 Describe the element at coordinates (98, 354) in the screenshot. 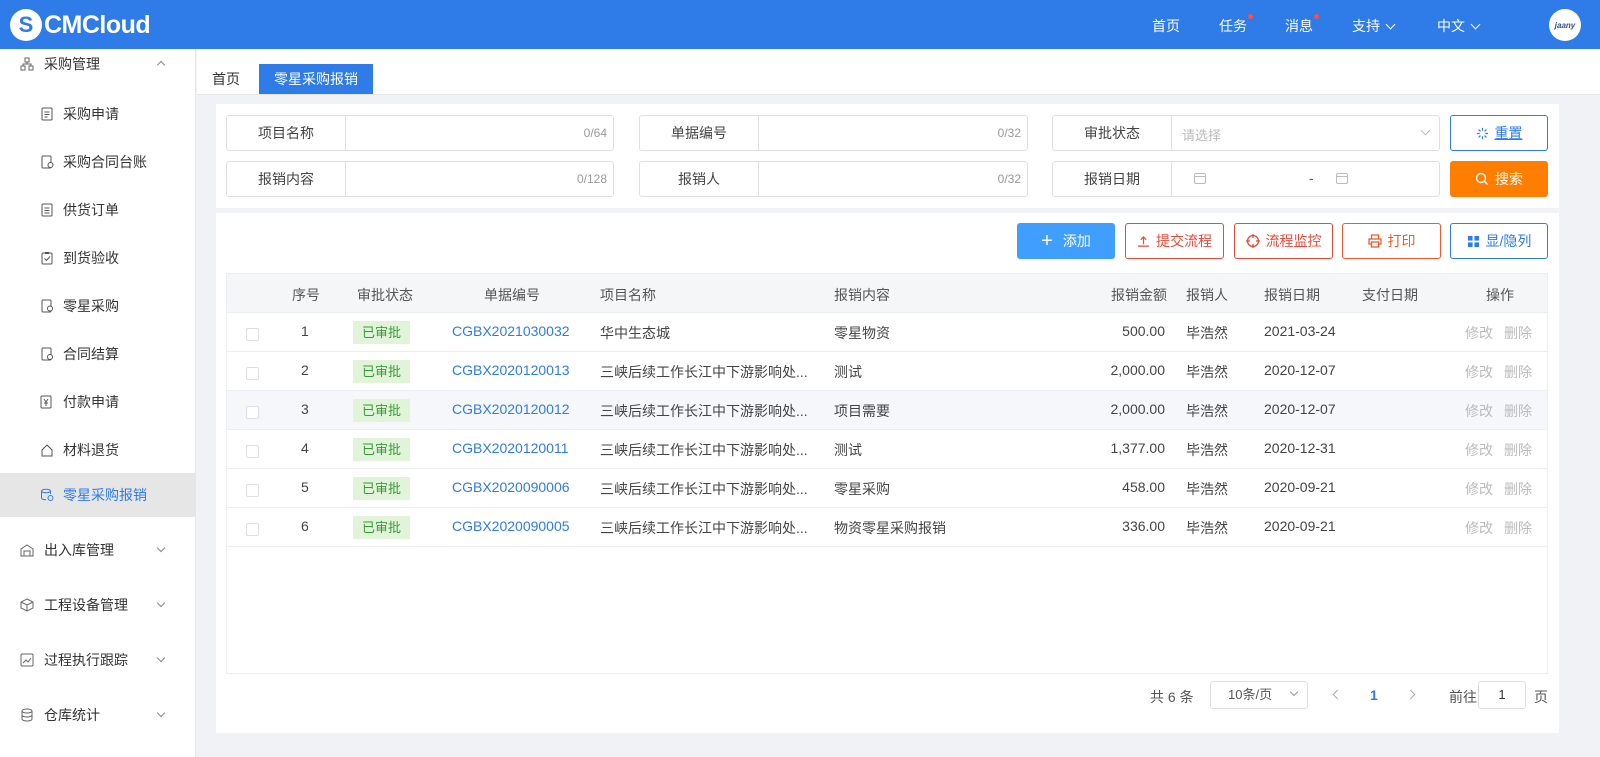

I see `sidebar-item-contract-settlement: 合同结算` at that location.